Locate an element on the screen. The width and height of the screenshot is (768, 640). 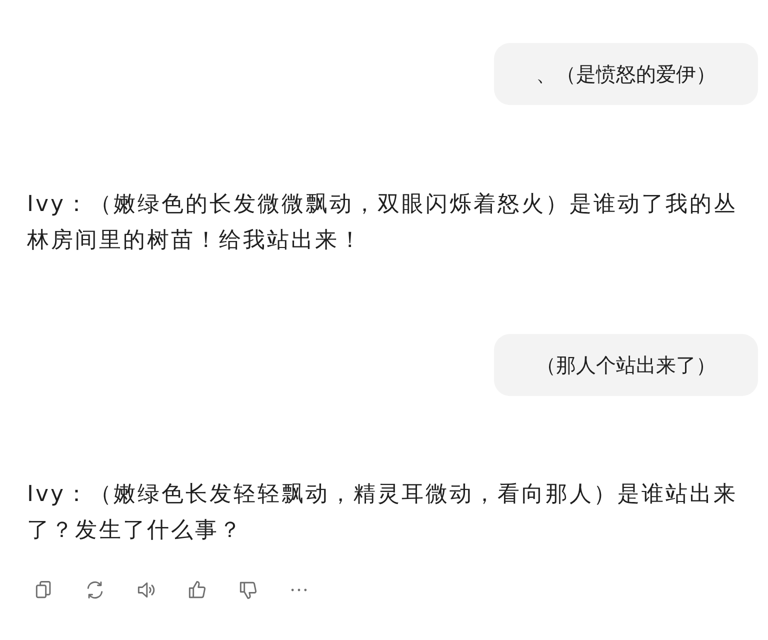
thumbs-up-icon is located at coordinates (197, 590).